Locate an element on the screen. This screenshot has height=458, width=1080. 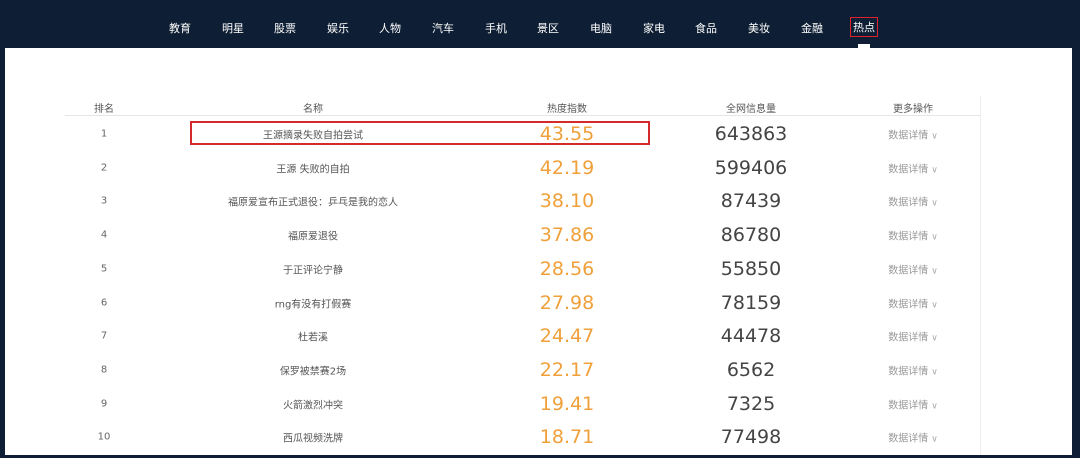
heat-index-cell: 38.10 is located at coordinates (567, 201).